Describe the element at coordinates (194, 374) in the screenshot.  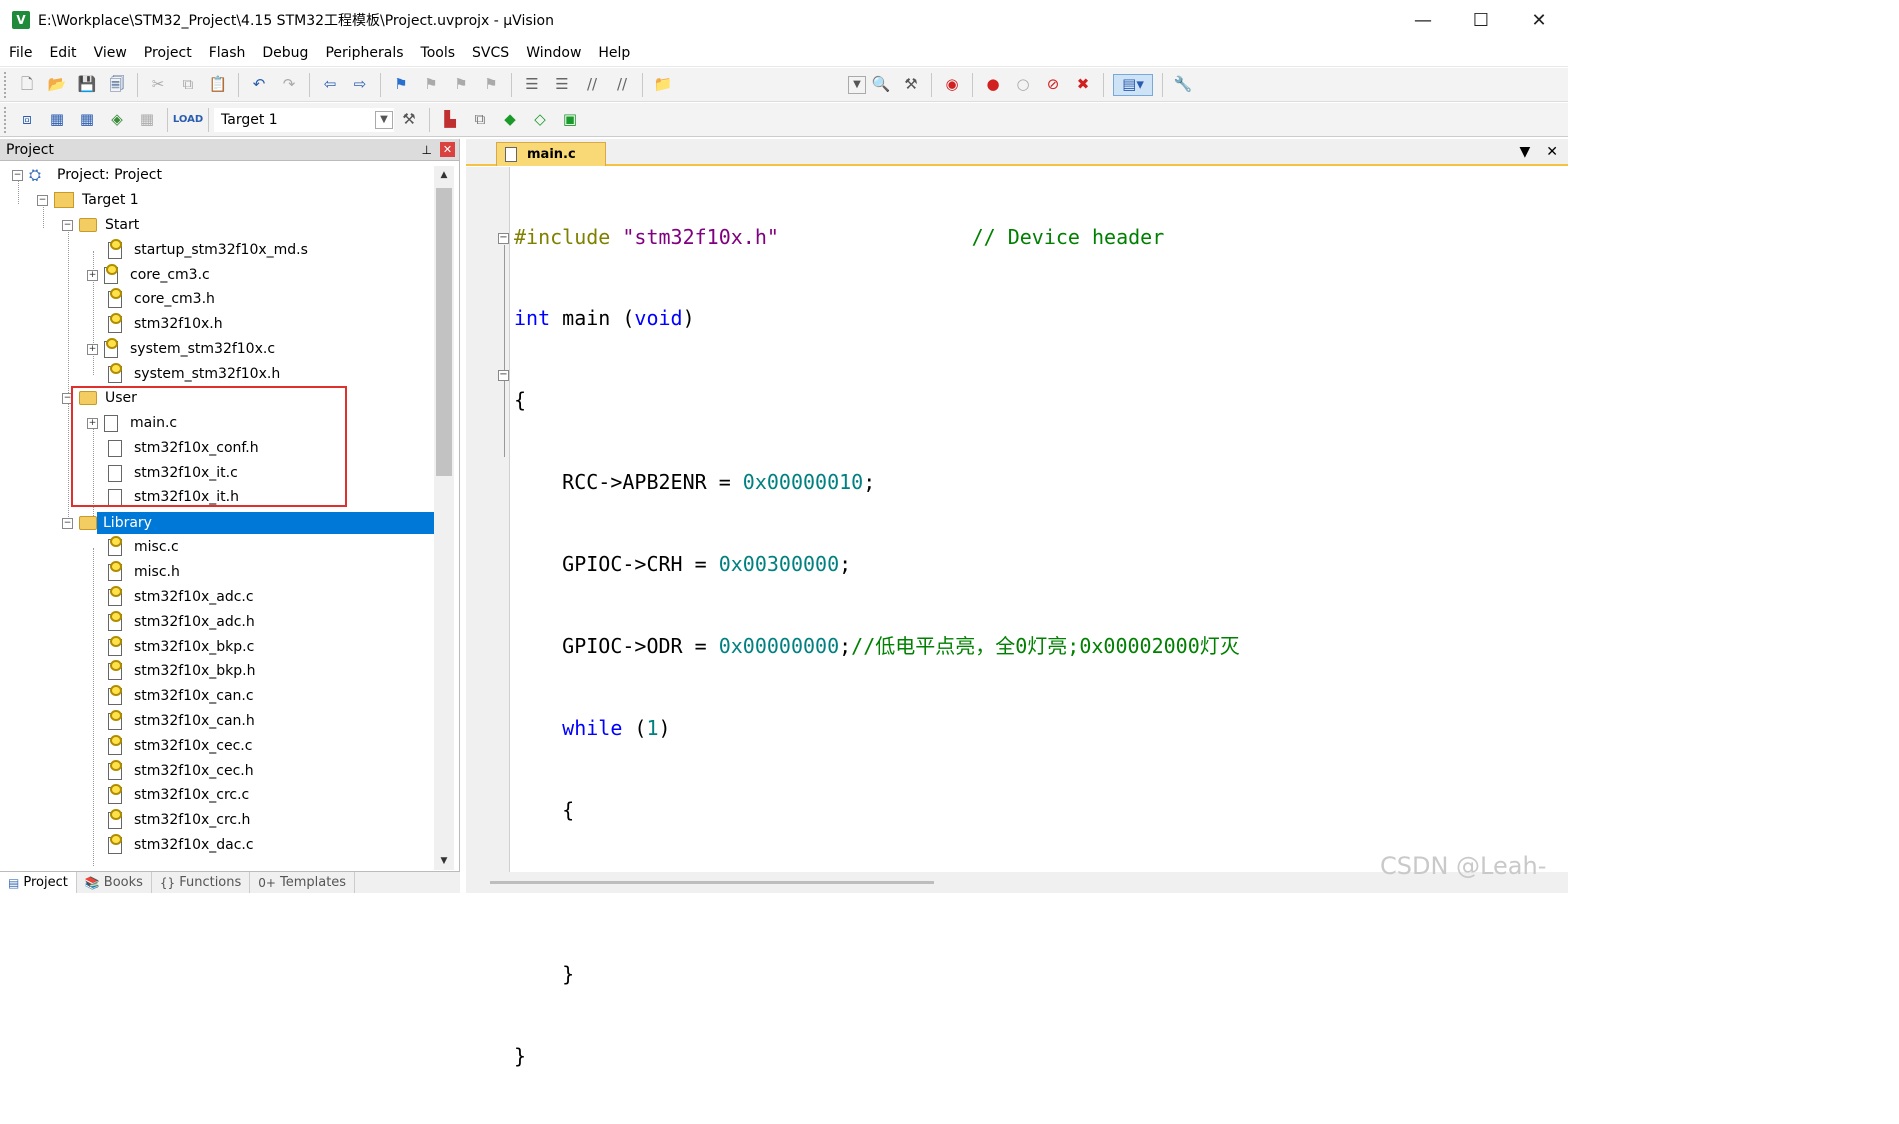
I see `tree-file: system_stm32f10x.h` at that location.